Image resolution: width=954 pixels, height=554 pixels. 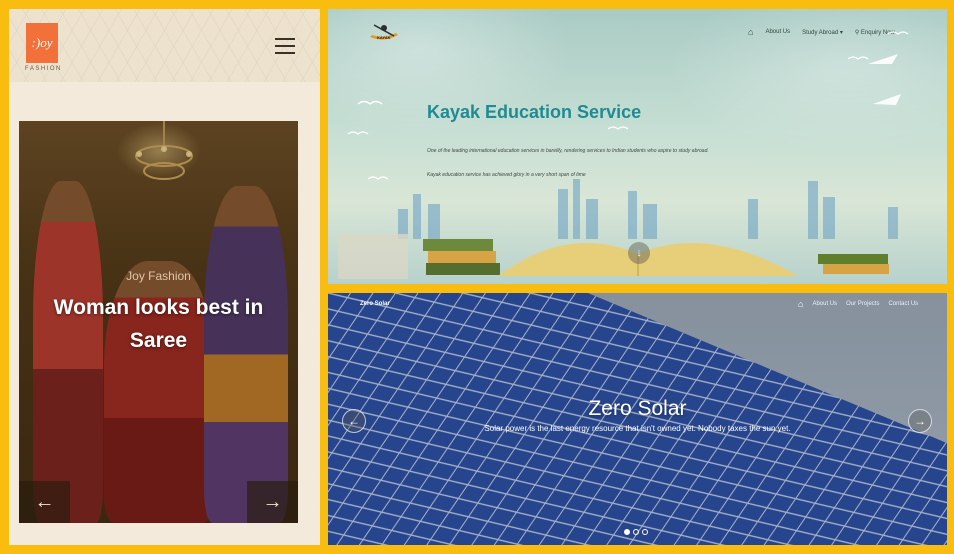 I want to click on hero-caption-title: Woman looks best in Saree, so click(x=158, y=324).